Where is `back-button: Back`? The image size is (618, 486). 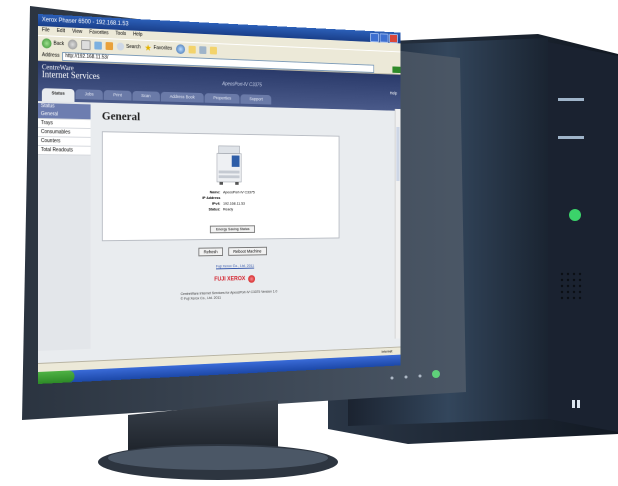 back-button: Back is located at coordinates (53, 43).